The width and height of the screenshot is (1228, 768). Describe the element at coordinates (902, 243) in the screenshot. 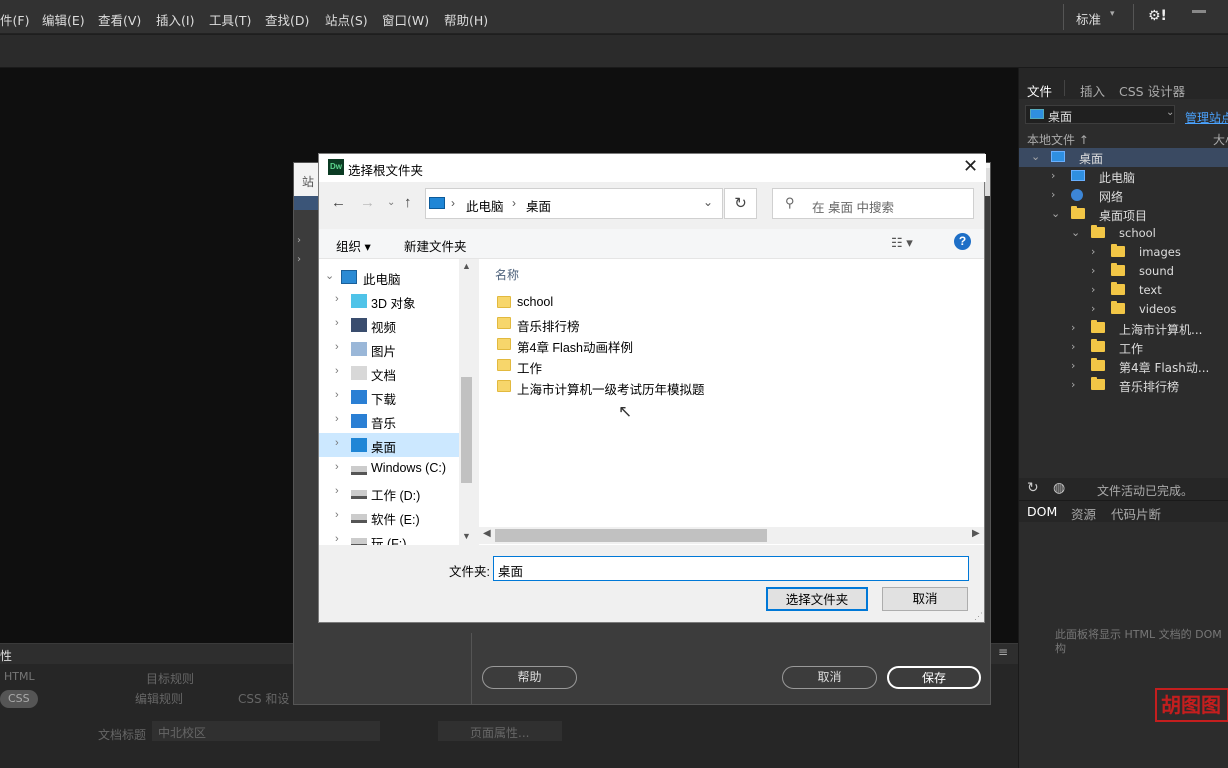

I see `view-options-icon: ☷ ▾` at that location.